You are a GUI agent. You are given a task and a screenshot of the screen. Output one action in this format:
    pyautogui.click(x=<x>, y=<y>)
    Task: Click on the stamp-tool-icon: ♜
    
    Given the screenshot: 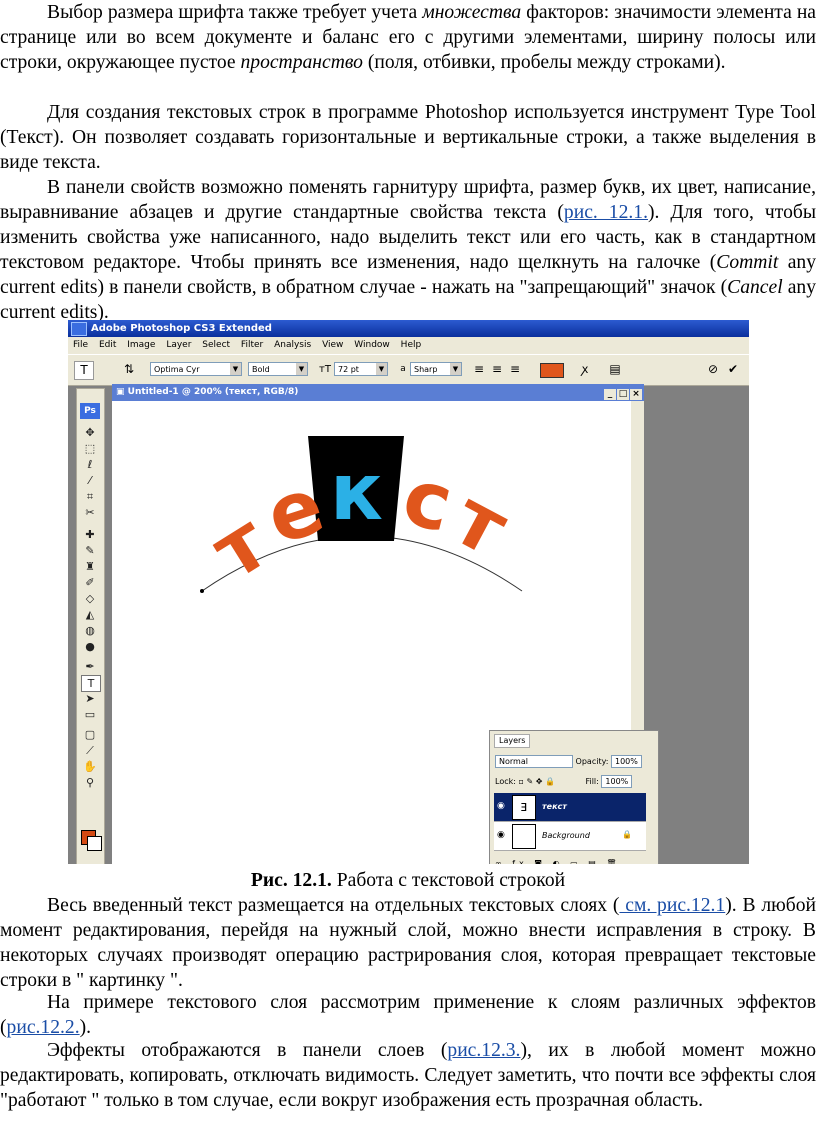 What is the action you would take?
    pyautogui.click(x=90, y=566)
    